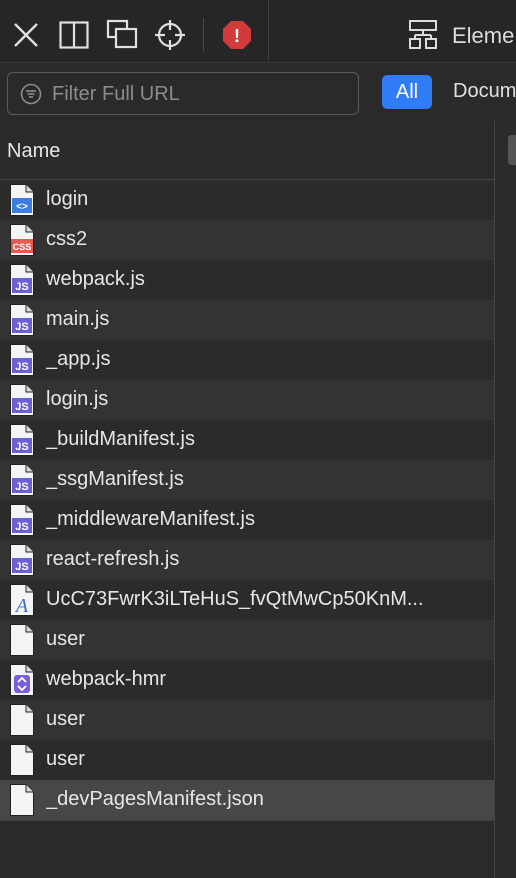 The height and width of the screenshot is (878, 516). Describe the element at coordinates (423, 35) in the screenshot. I see `elements-tab-icon` at that location.